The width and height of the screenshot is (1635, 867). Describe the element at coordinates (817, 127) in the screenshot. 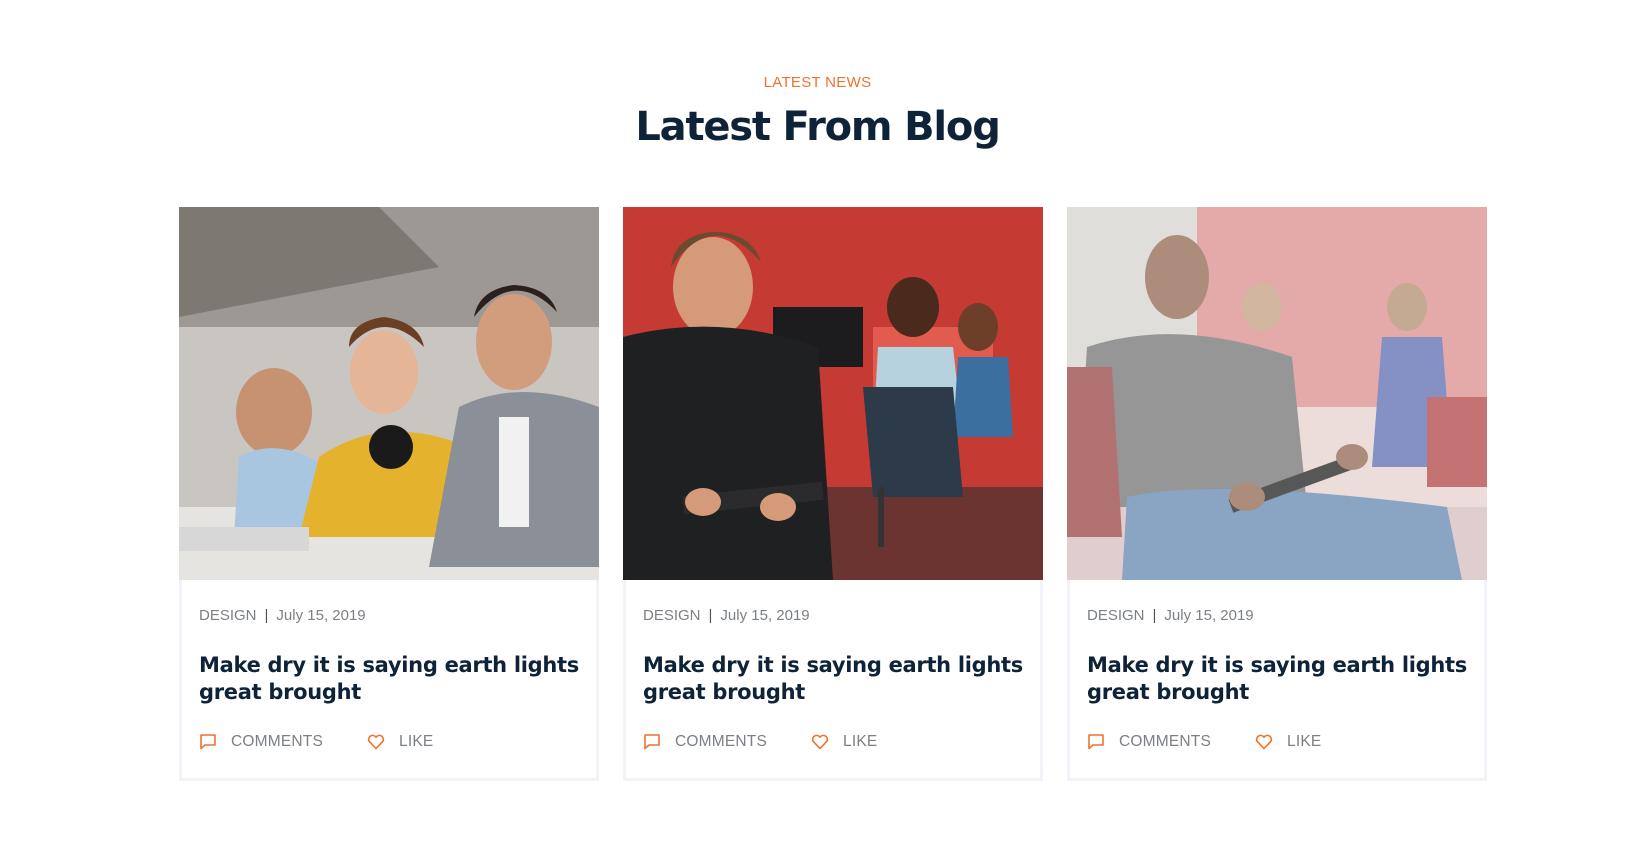

I see `section-title: Latest From Blog` at that location.